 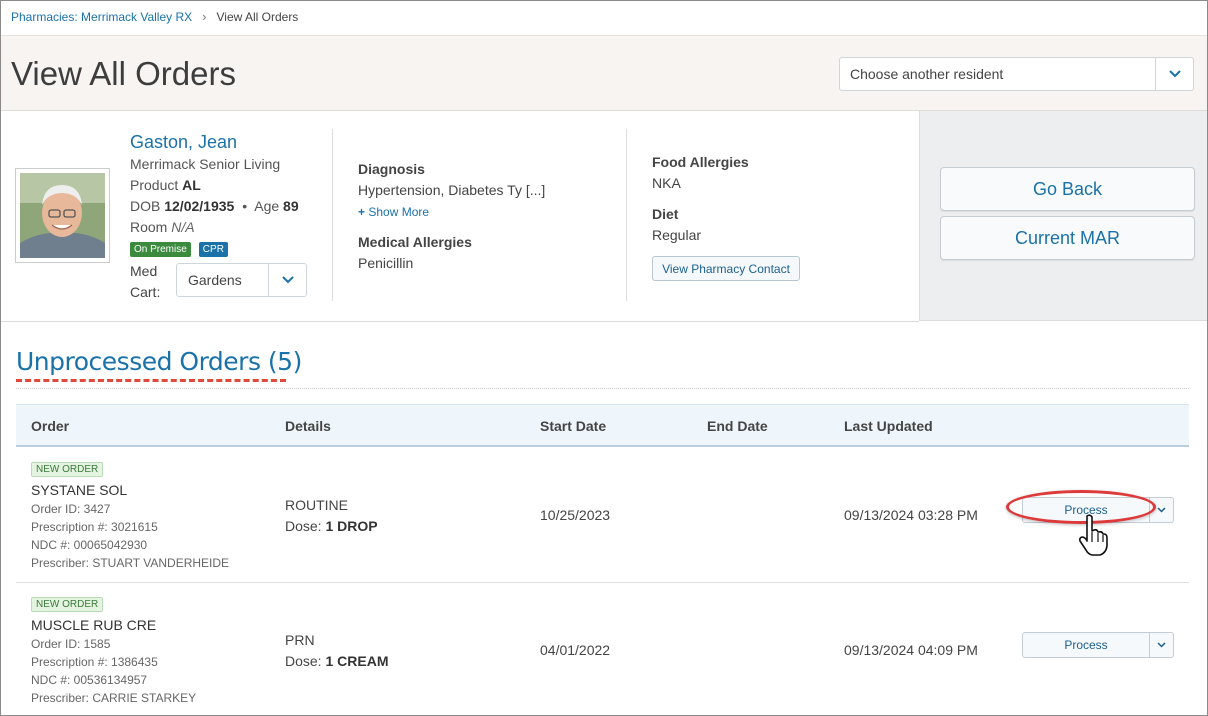 I want to click on status-badge-on-premise: On Premise, so click(x=160, y=249).